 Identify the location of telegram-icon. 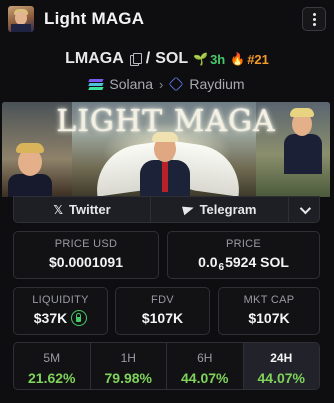
(188, 209).